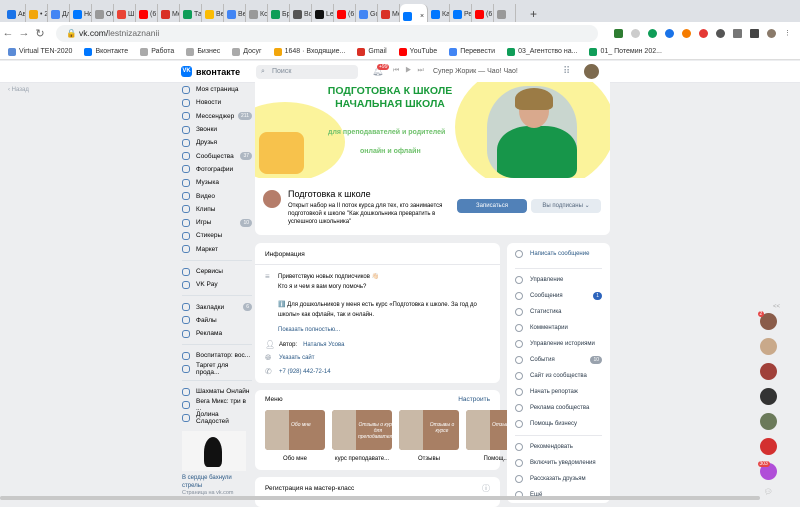 The height and width of the screenshot is (507, 800). Describe the element at coordinates (768, 492) in the screenshot. I see `chat-bubble-icon: 💬︎` at that location.